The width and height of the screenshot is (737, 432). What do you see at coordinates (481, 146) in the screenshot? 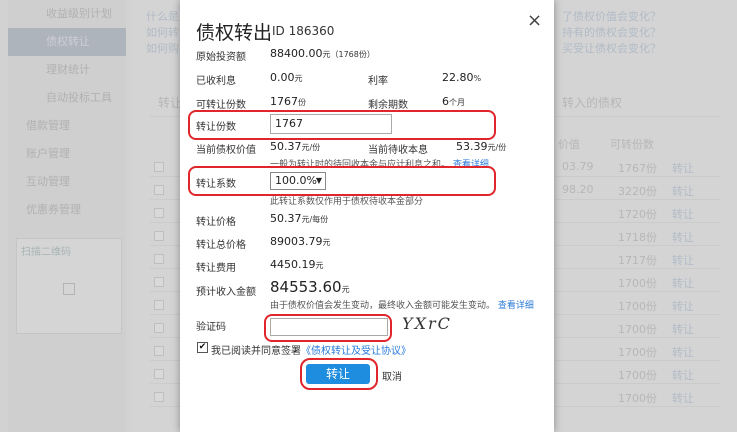
I see `pending-interest-value: 53.39元/份` at bounding box center [481, 146].